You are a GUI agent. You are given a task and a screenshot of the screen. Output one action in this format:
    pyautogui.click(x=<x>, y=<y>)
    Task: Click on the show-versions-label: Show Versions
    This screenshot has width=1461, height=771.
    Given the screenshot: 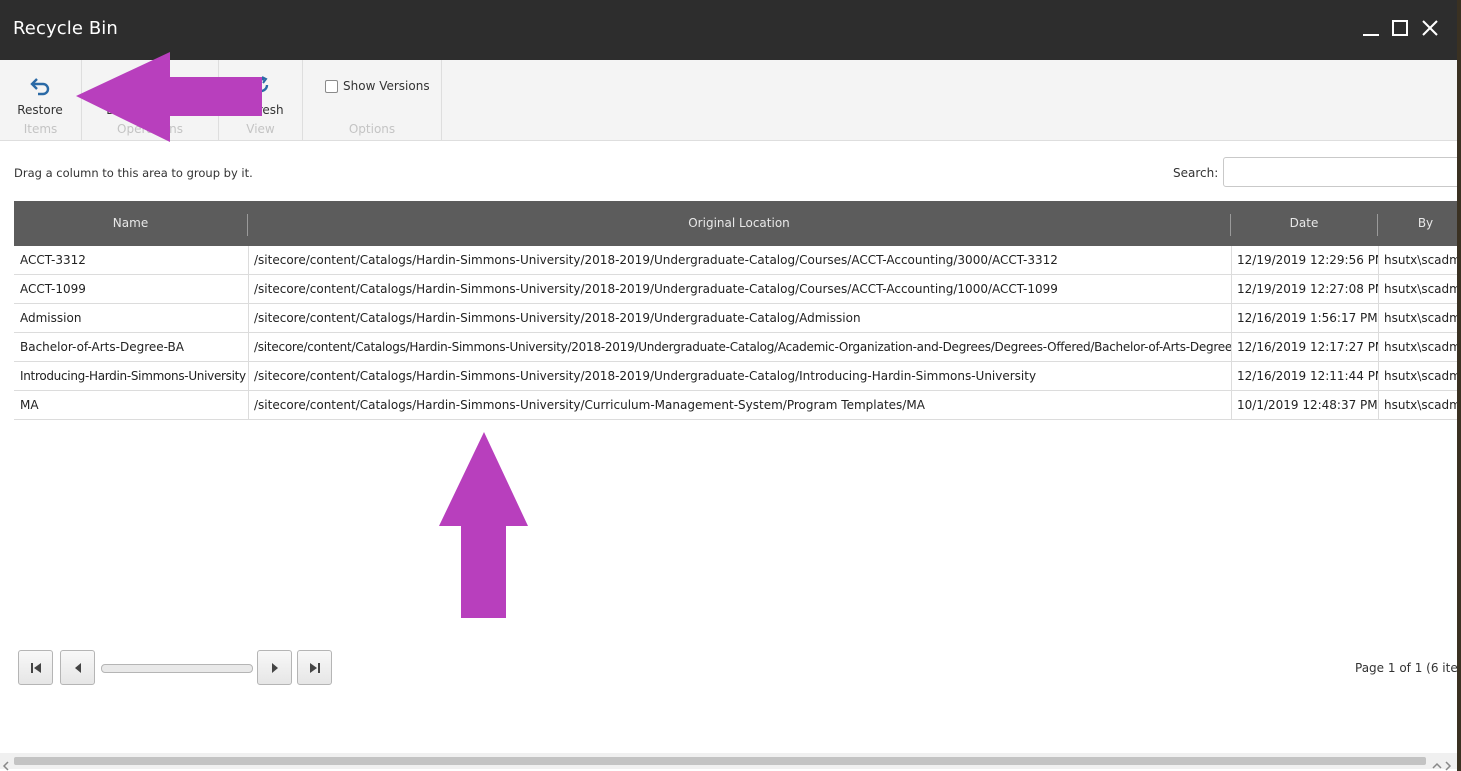 What is the action you would take?
    pyautogui.click(x=386, y=86)
    